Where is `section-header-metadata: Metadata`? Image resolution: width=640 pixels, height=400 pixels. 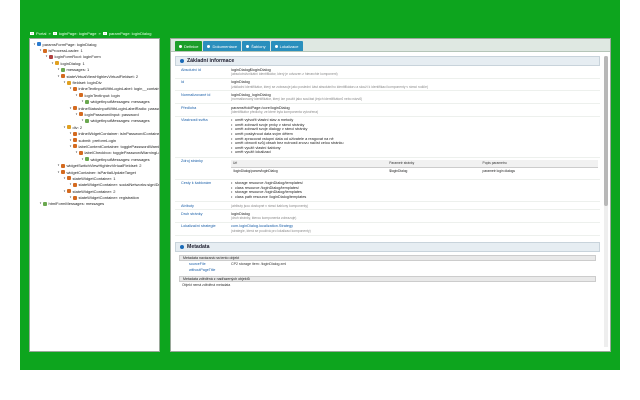
section-header-metadata: Metadata is located at coordinates (387, 246).